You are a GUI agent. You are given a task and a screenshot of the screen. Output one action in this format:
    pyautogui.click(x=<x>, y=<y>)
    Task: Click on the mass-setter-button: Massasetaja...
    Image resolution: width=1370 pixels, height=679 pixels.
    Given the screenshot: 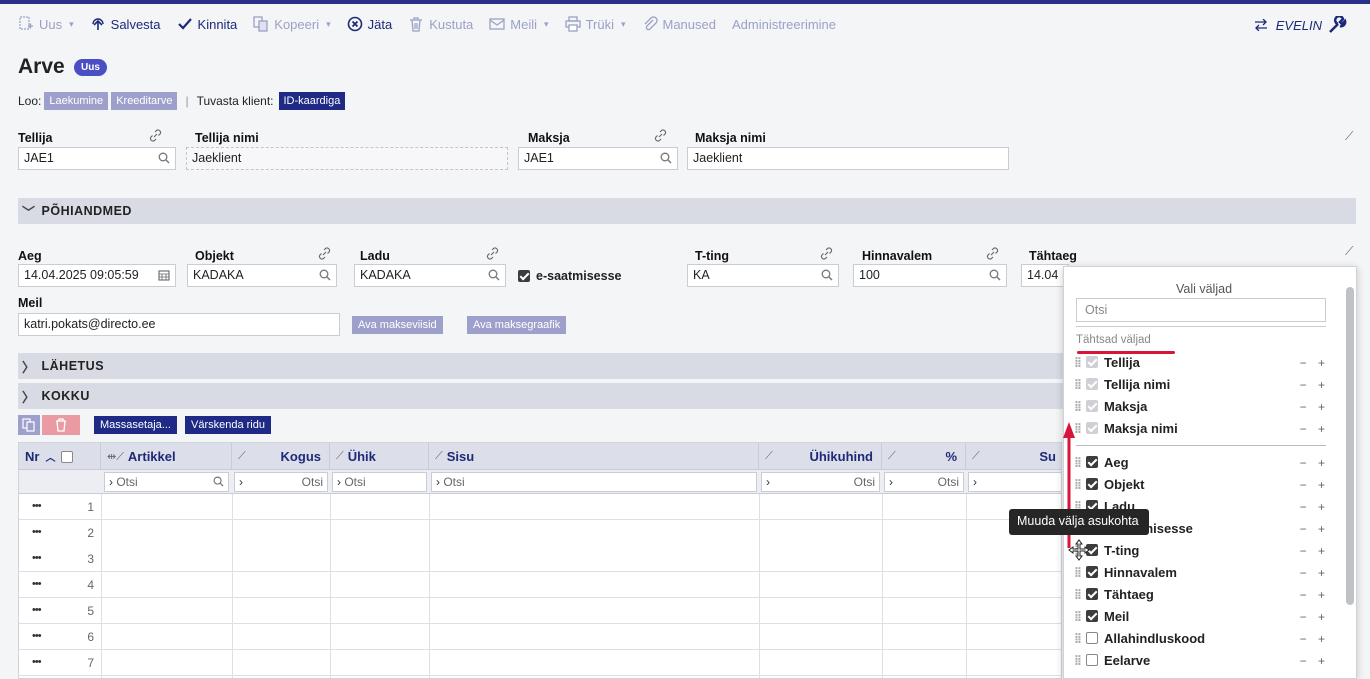 What is the action you would take?
    pyautogui.click(x=135, y=425)
    